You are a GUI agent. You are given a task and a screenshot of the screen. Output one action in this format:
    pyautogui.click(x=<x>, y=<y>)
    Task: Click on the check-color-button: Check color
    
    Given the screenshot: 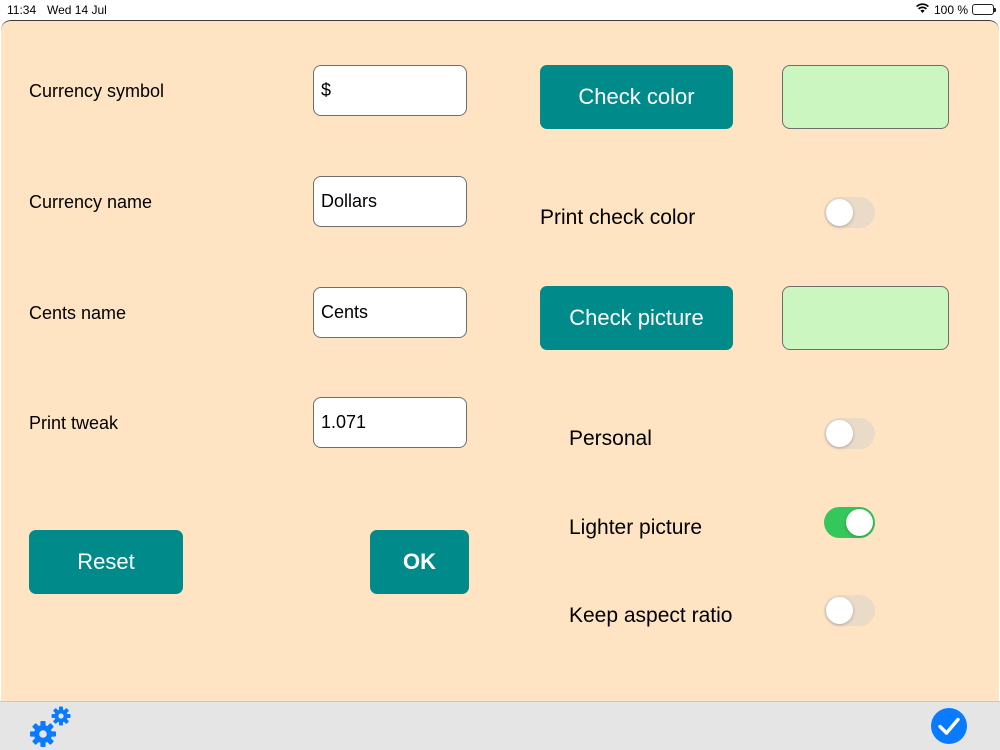 What is the action you would take?
    pyautogui.click(x=636, y=97)
    